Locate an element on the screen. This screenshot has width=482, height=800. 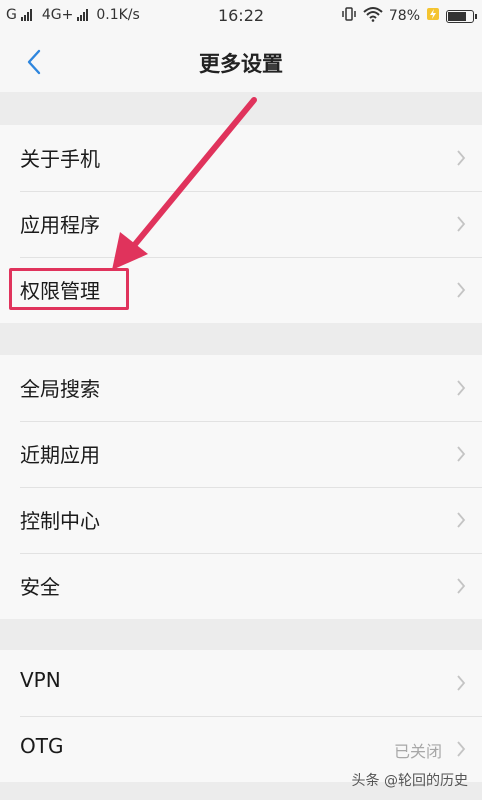
settings-item-label: 关于手机 is located at coordinates (60, 159).